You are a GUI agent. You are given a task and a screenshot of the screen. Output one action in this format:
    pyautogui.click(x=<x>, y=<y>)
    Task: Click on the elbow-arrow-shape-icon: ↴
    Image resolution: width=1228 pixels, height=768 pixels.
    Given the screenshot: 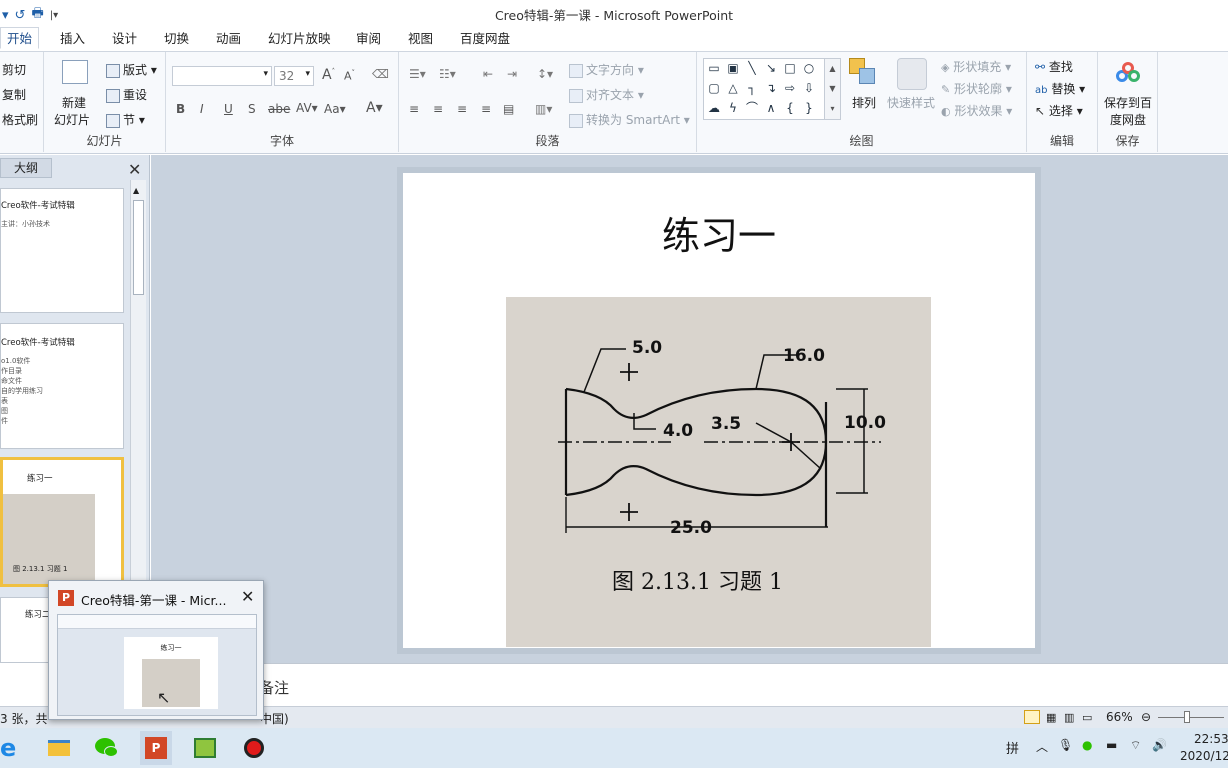 What is the action you would take?
    pyautogui.click(x=771, y=88)
    